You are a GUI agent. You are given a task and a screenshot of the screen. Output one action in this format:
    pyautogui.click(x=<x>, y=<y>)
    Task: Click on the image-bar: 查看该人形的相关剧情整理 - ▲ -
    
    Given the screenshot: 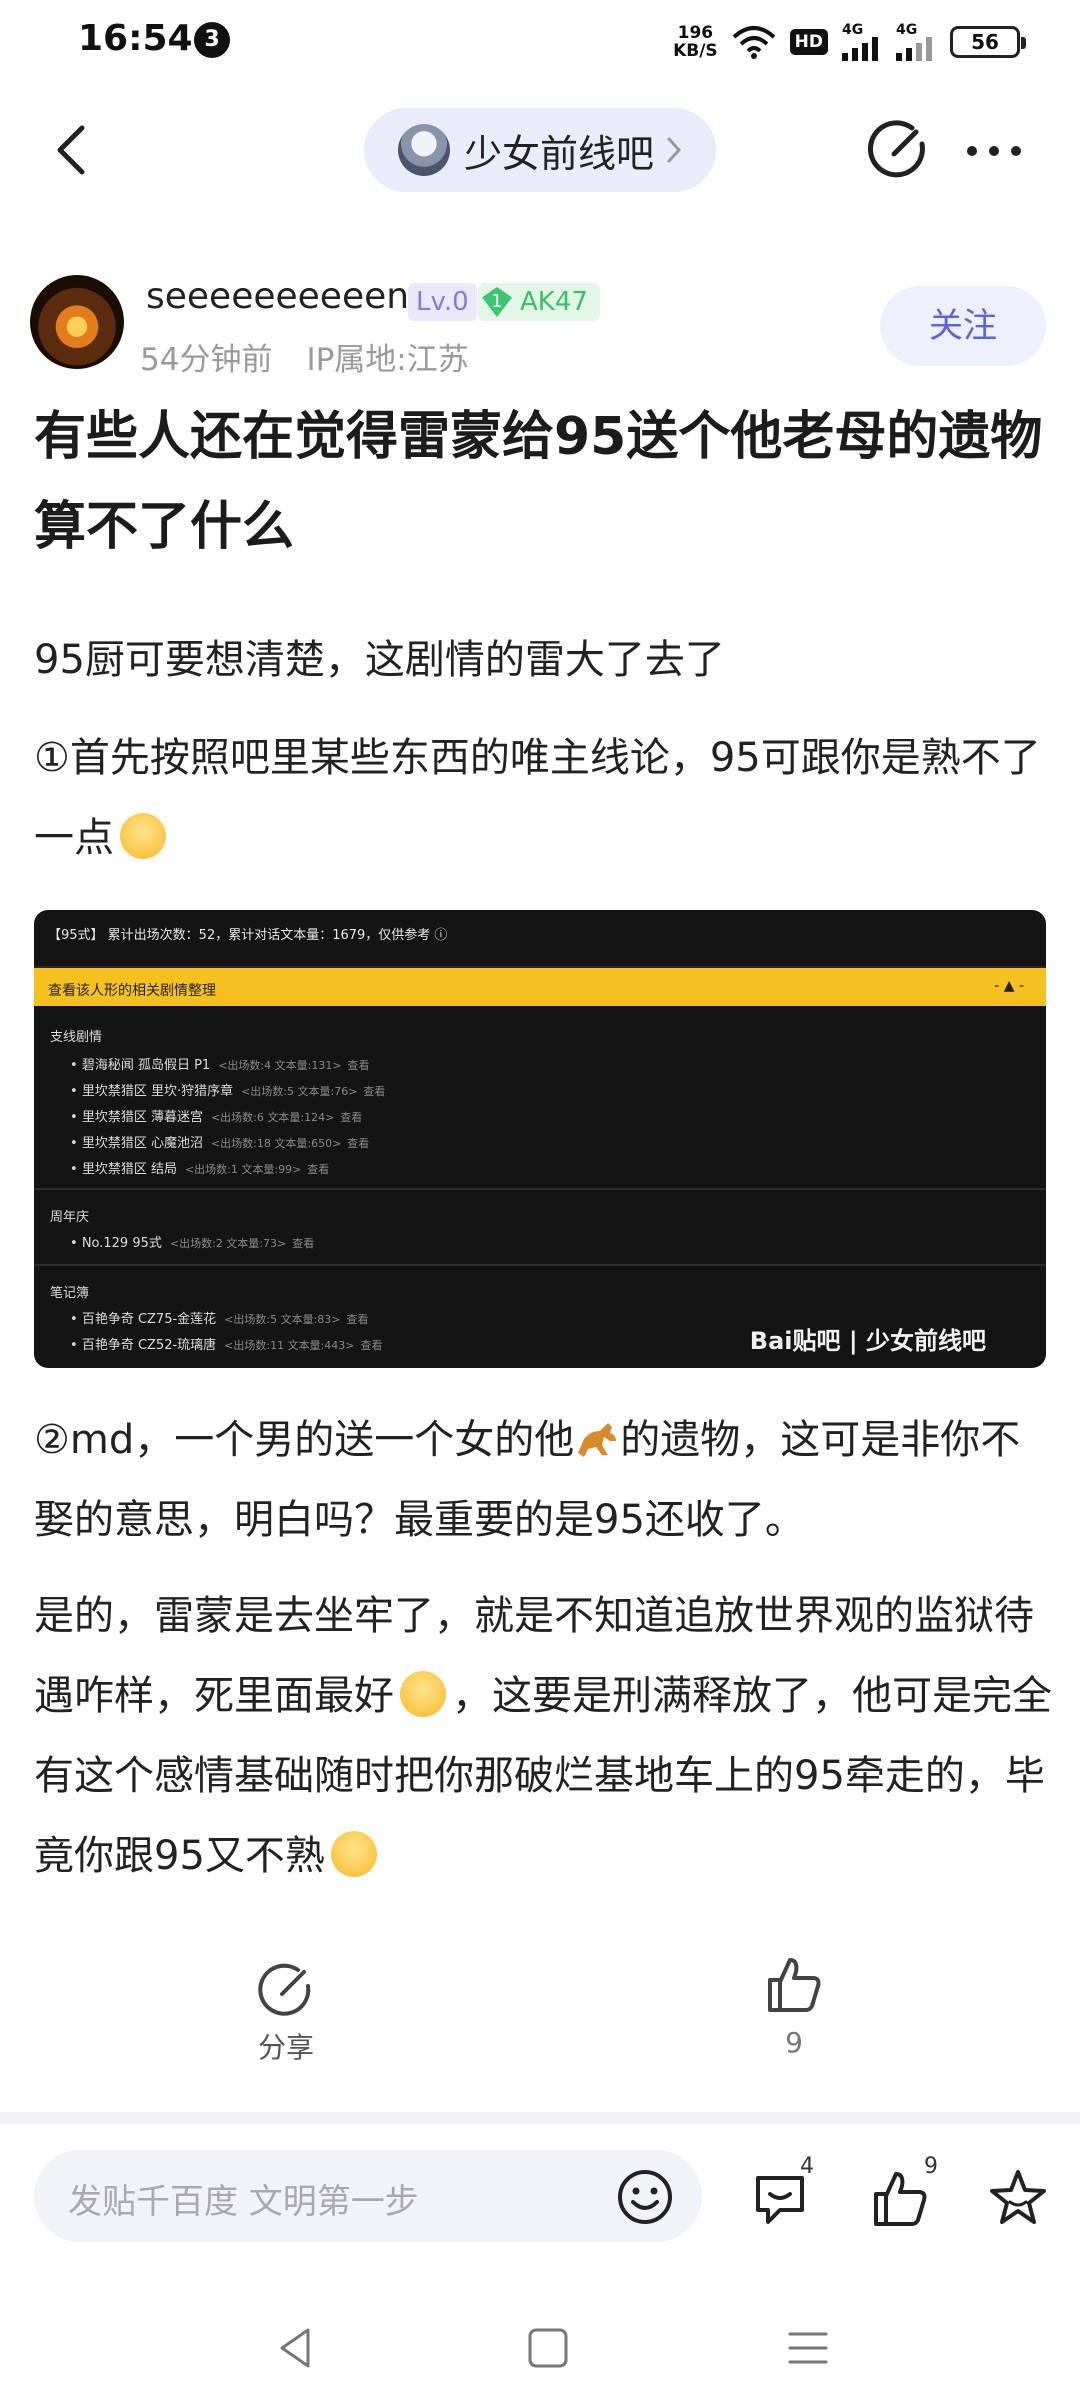 What is the action you would take?
    pyautogui.click(x=540, y=986)
    